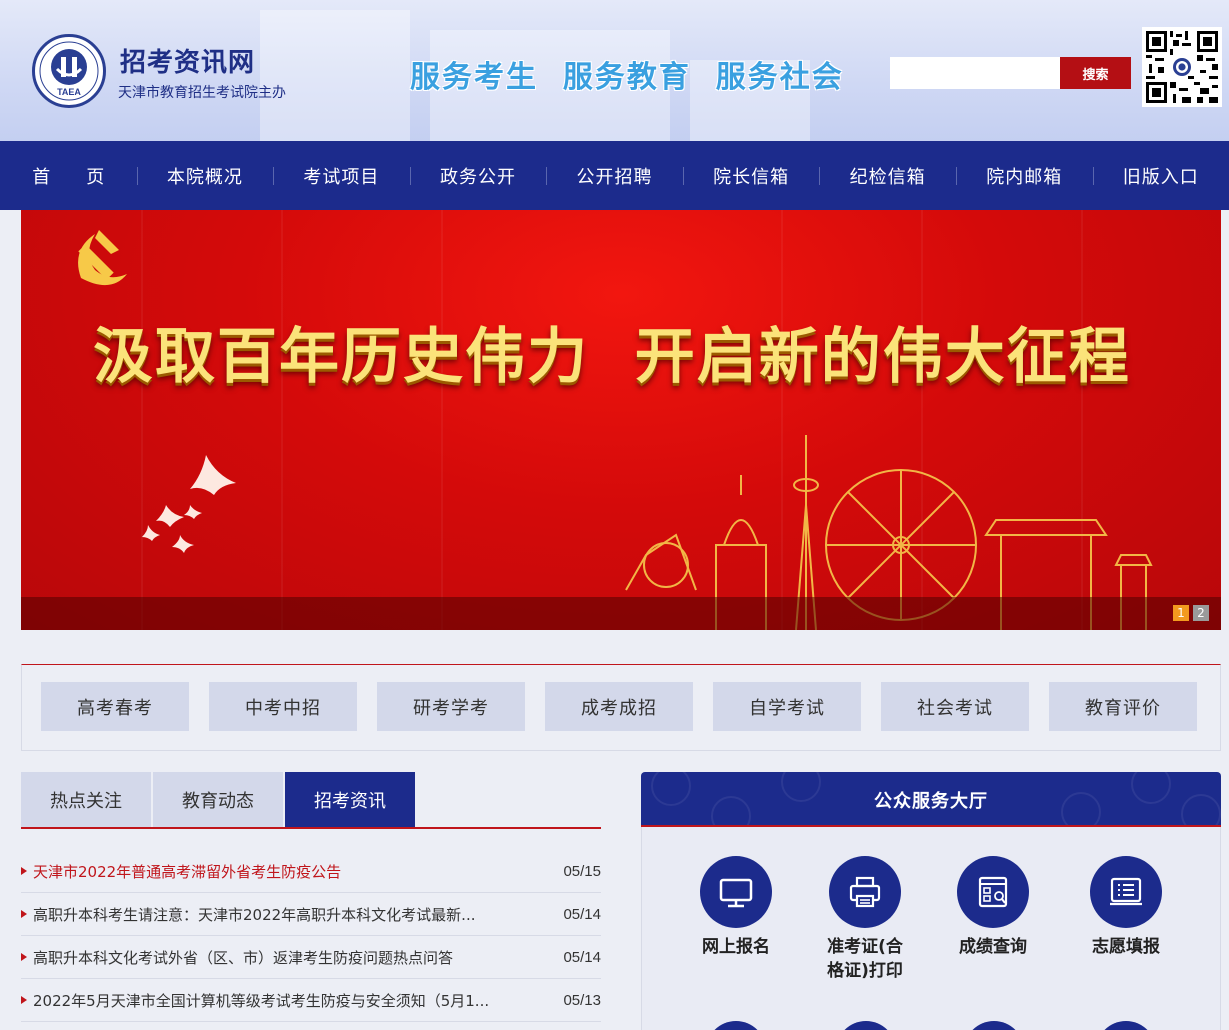  What do you see at coordinates (1024, 175) in the screenshot?
I see `nav-item-internal-mail: 院内邮箱` at bounding box center [1024, 175].